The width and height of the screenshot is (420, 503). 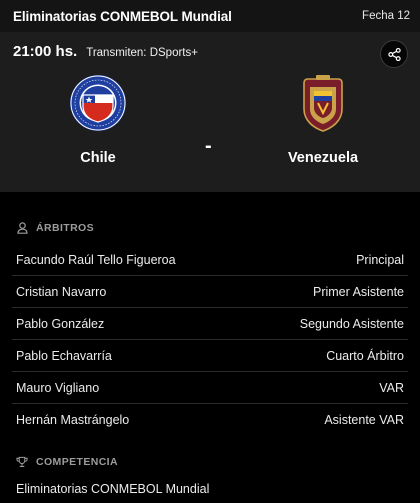 I want to click on referee-role: Principal, so click(x=380, y=259).